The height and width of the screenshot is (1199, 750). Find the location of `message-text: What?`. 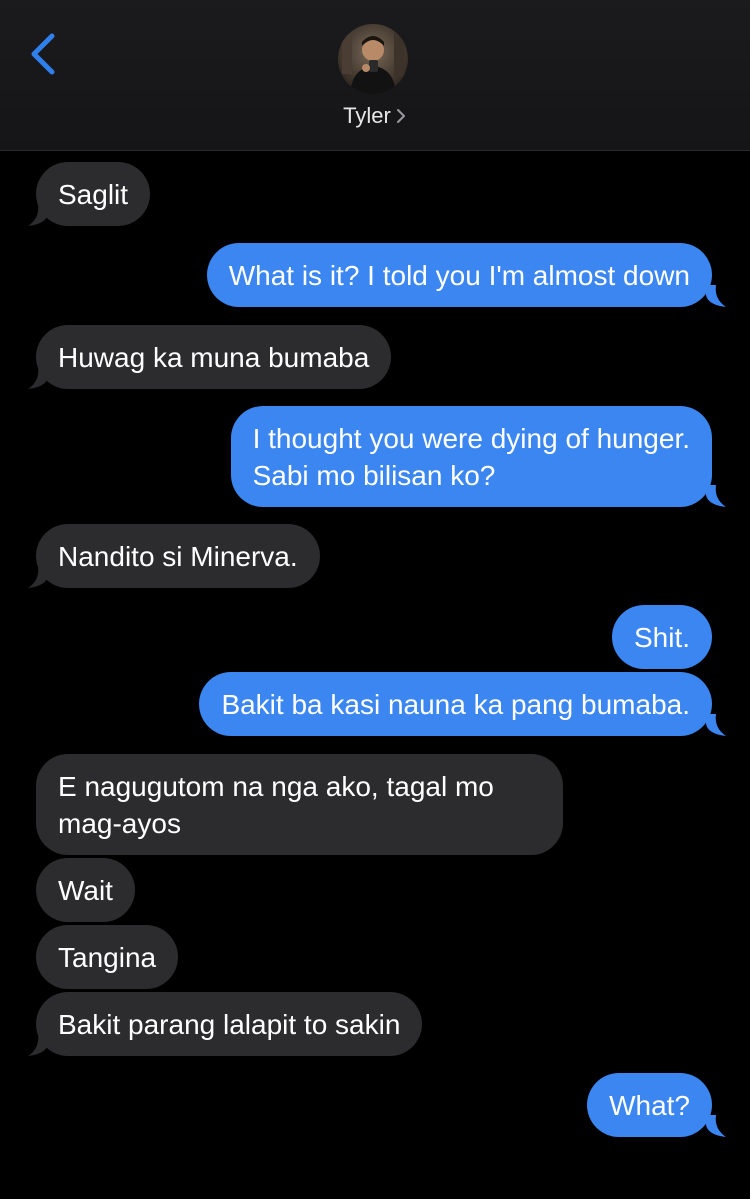

message-text: What? is located at coordinates (649, 1105).